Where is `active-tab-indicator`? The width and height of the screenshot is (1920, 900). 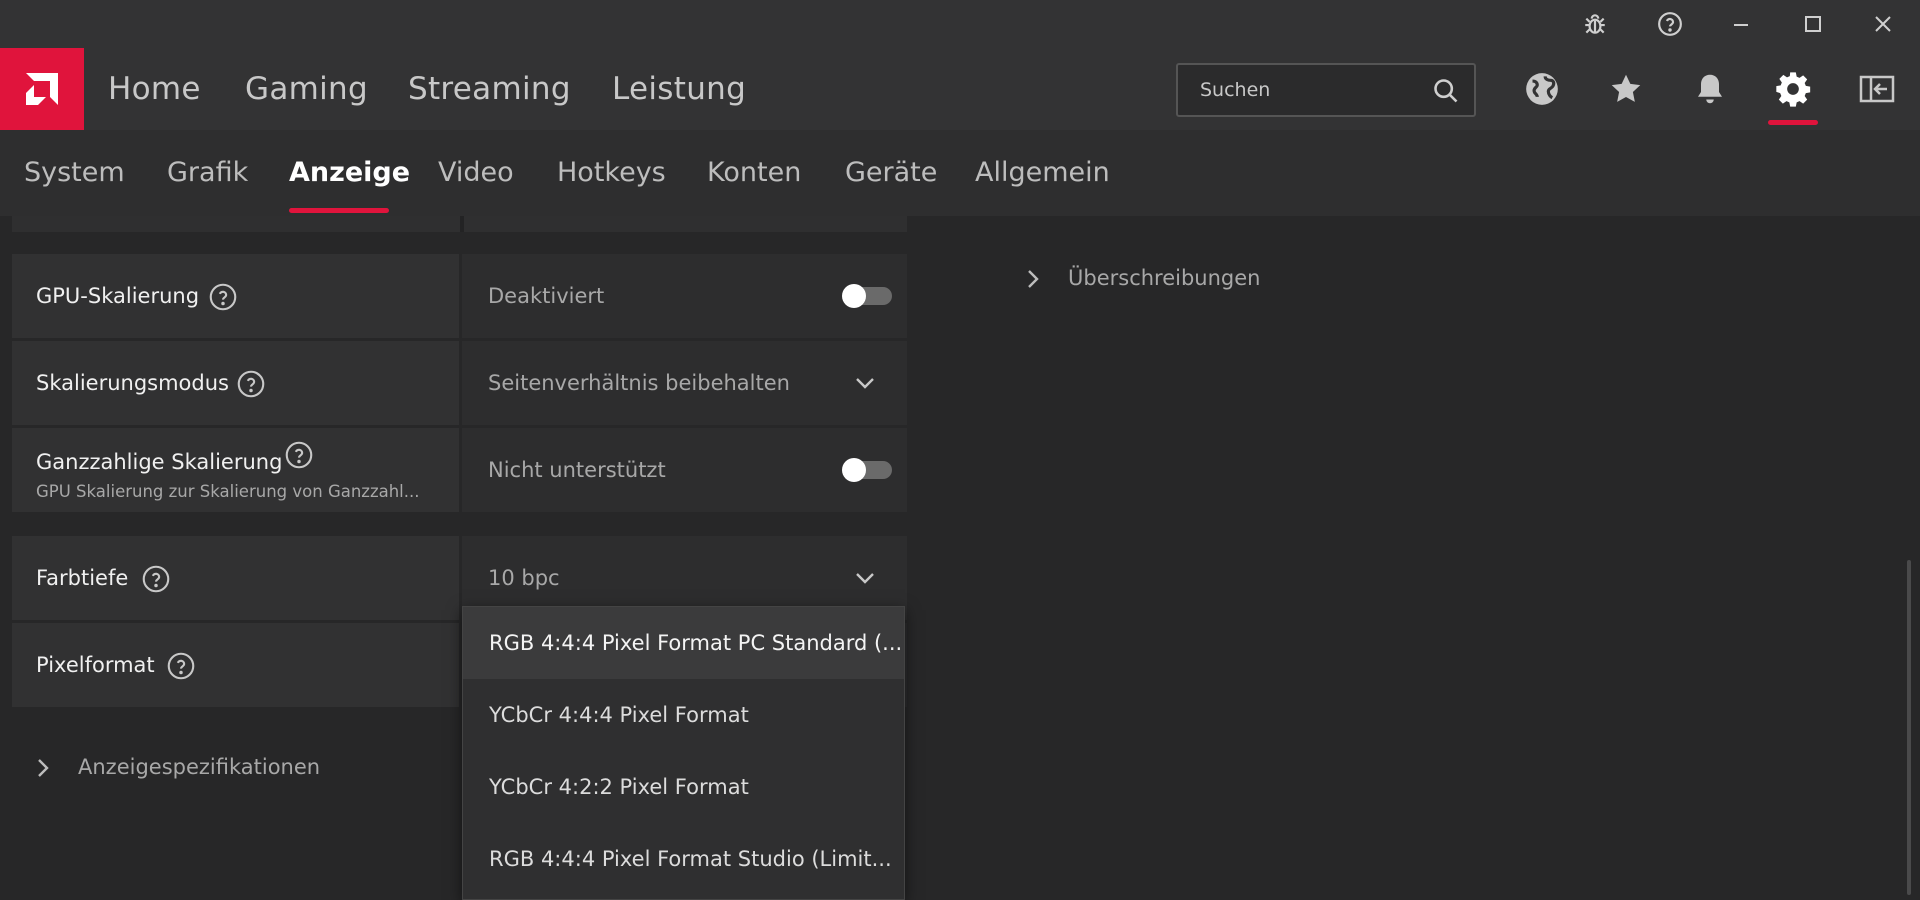
active-tab-indicator is located at coordinates (339, 210).